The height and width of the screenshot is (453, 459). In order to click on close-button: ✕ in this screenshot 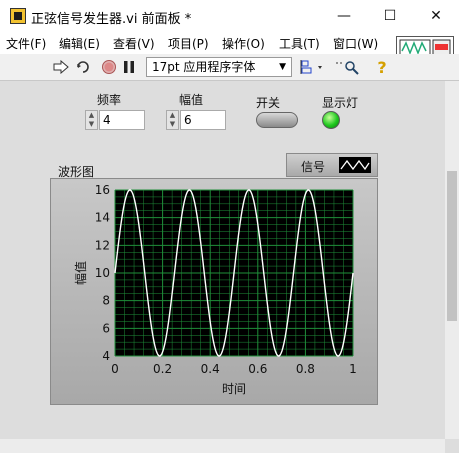, I will do `click(436, 16)`.